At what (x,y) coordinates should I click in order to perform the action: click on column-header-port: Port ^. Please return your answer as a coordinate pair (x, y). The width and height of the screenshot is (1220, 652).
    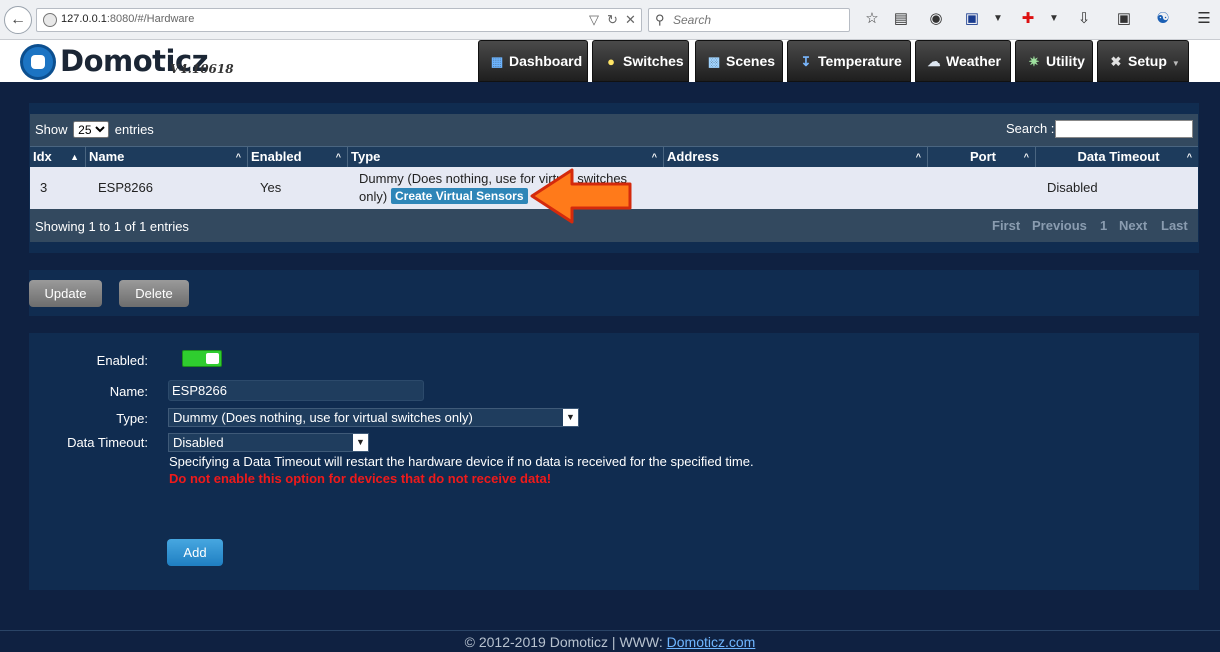
    Looking at the image, I should click on (982, 157).